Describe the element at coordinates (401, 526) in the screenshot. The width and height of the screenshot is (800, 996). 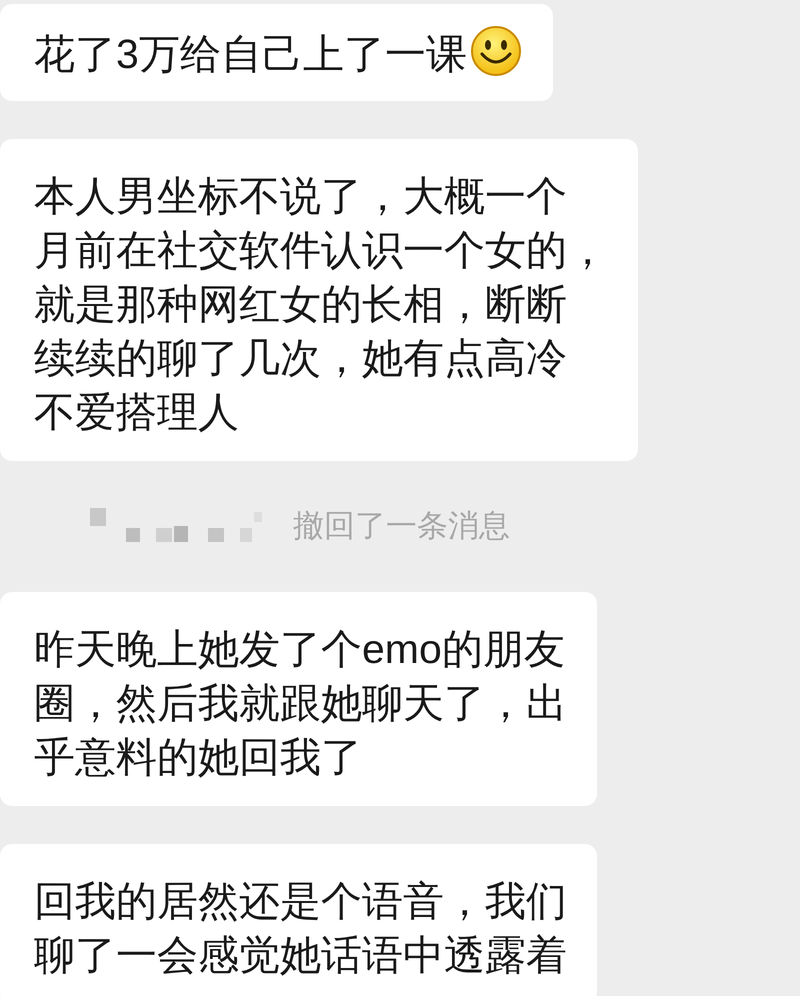
I see `recall-notice: 撤回了一条消息` at that location.